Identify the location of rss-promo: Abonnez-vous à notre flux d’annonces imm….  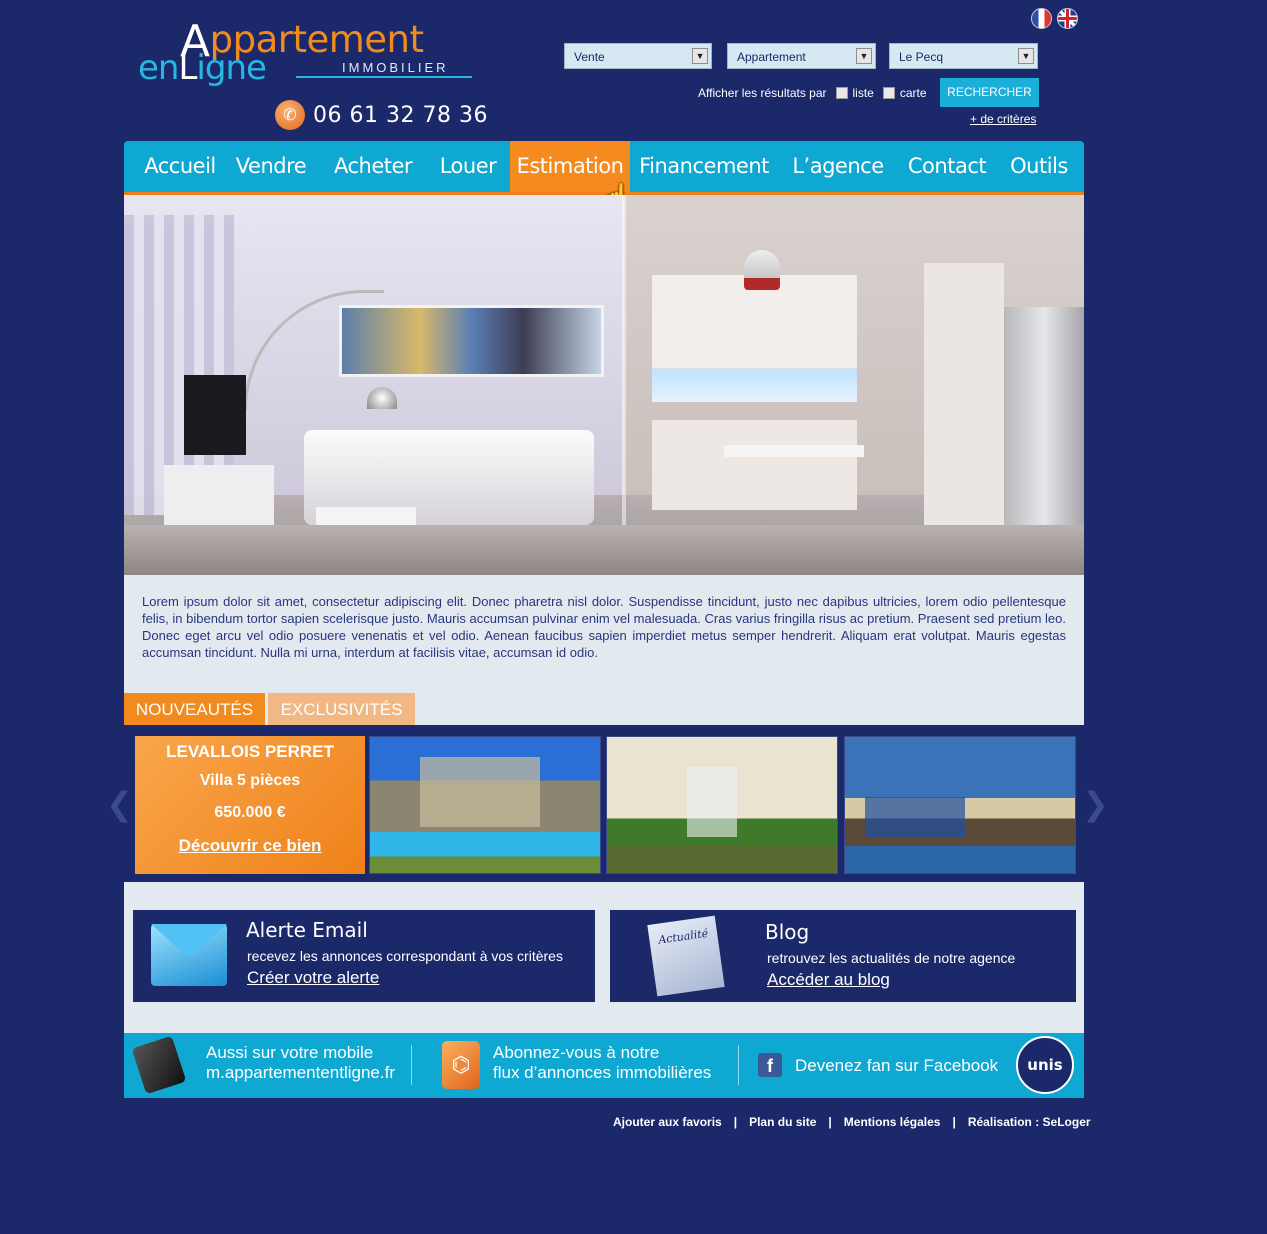
(602, 1063).